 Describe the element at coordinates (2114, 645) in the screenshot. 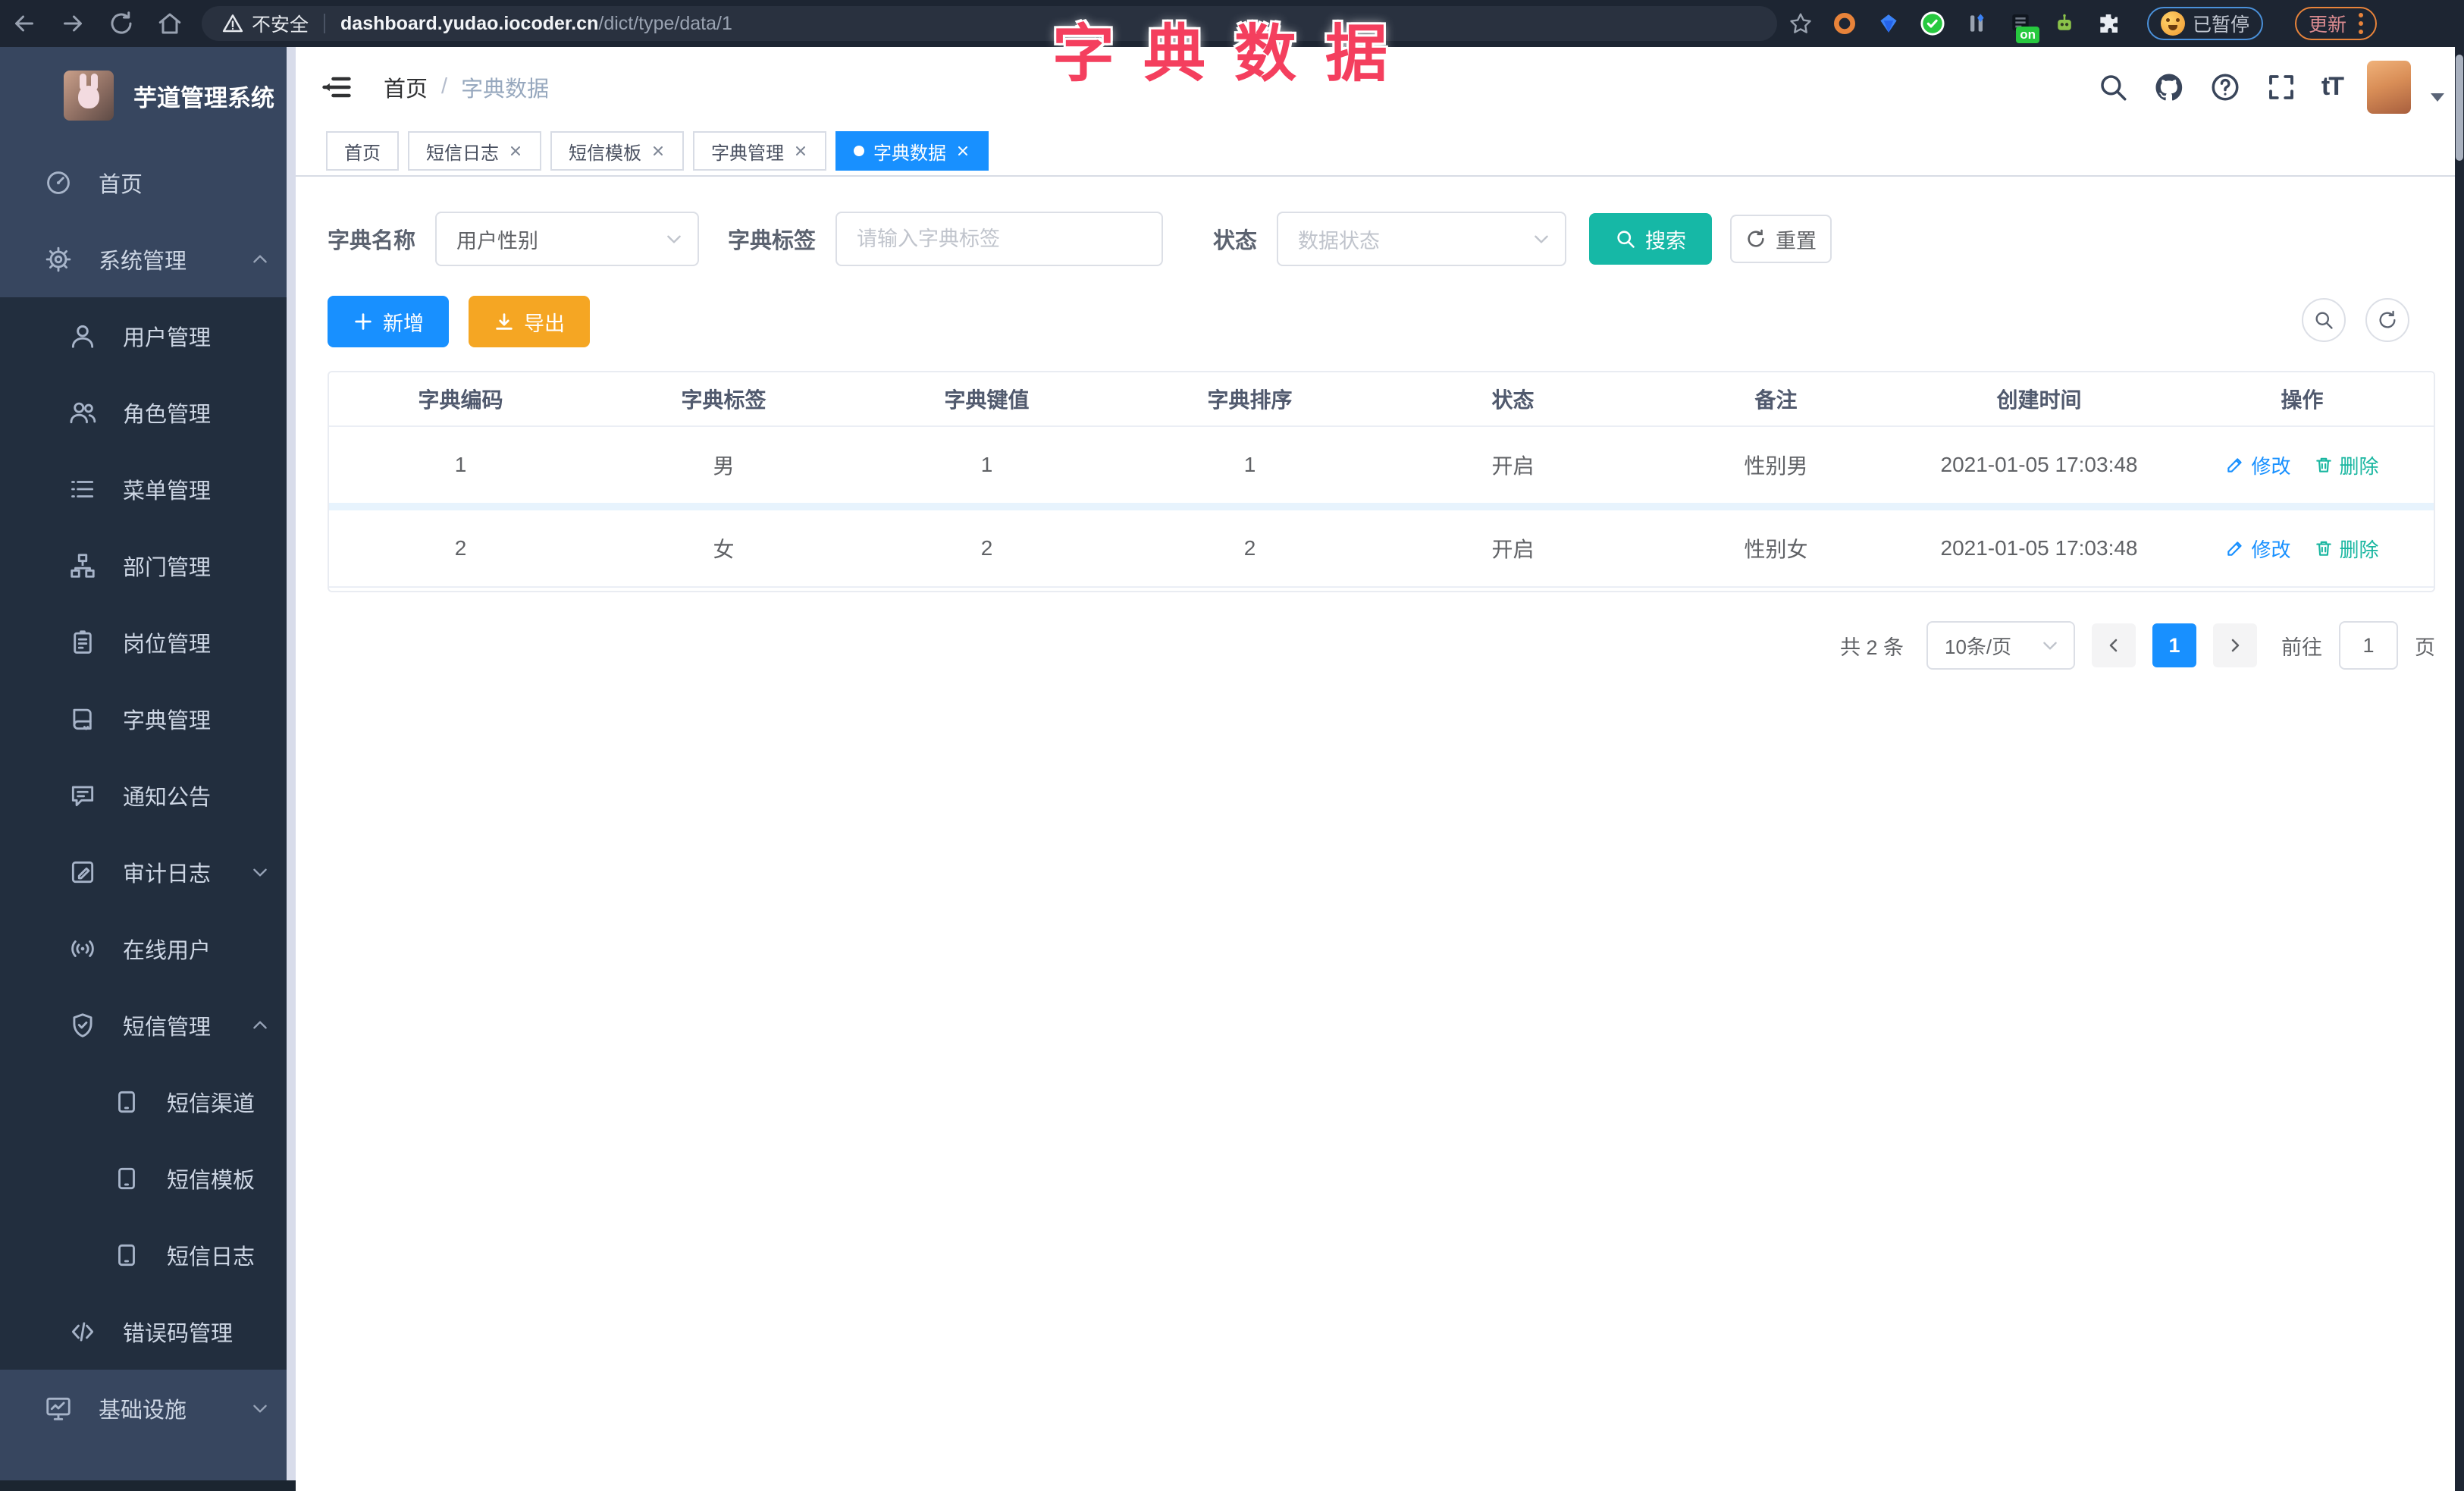

I see `prev-page-button` at that location.